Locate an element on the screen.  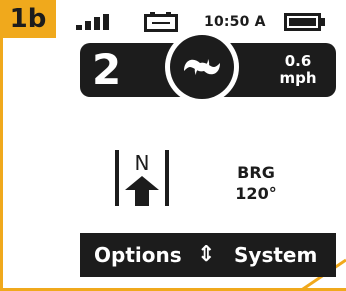
bearing-value: 120° is located at coordinates (256, 193).